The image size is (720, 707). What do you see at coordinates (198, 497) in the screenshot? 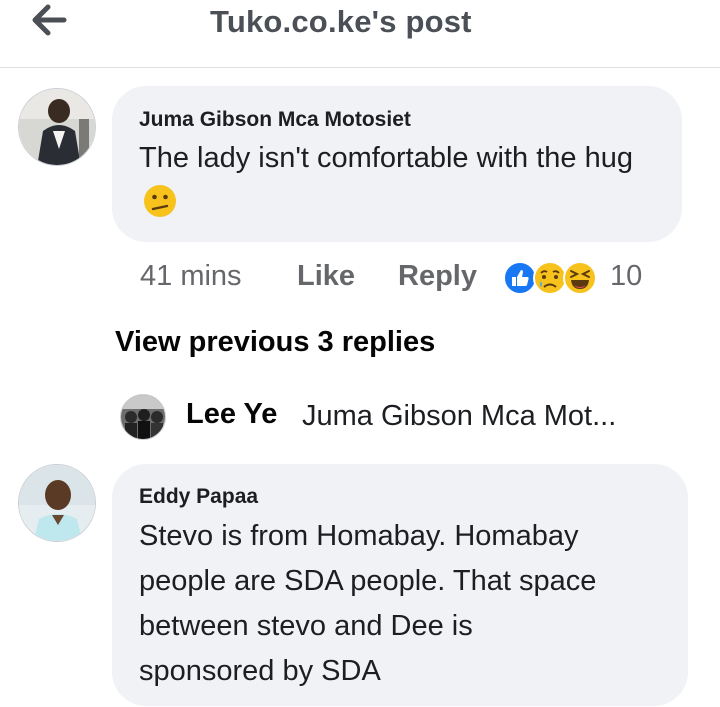
I see `comment-author: Eddy Papaa` at bounding box center [198, 497].